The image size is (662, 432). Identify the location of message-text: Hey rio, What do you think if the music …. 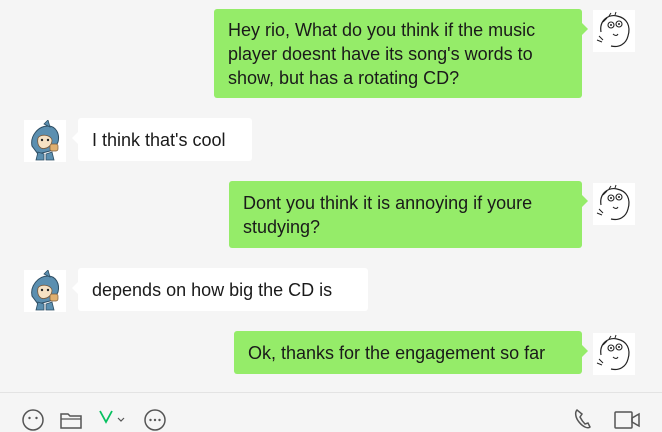
(382, 53).